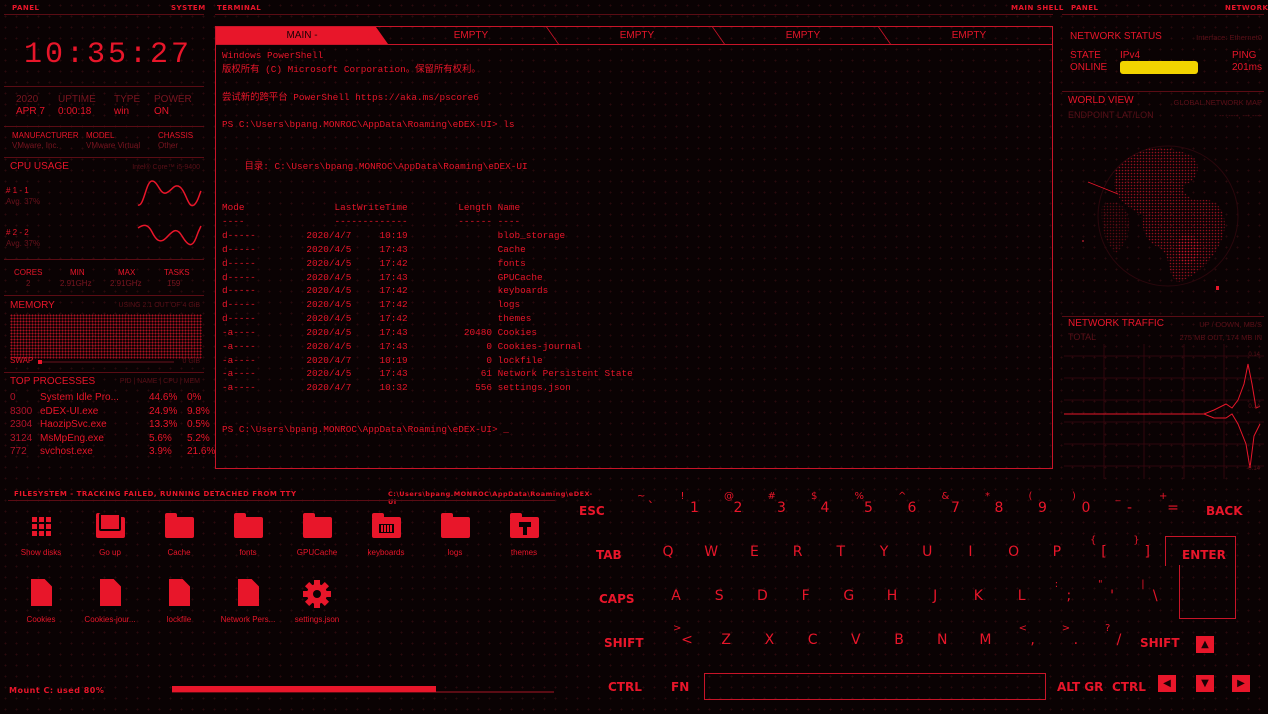  What do you see at coordinates (1129, 687) in the screenshot?
I see `ctrl-right-key: CTRL` at bounding box center [1129, 687].